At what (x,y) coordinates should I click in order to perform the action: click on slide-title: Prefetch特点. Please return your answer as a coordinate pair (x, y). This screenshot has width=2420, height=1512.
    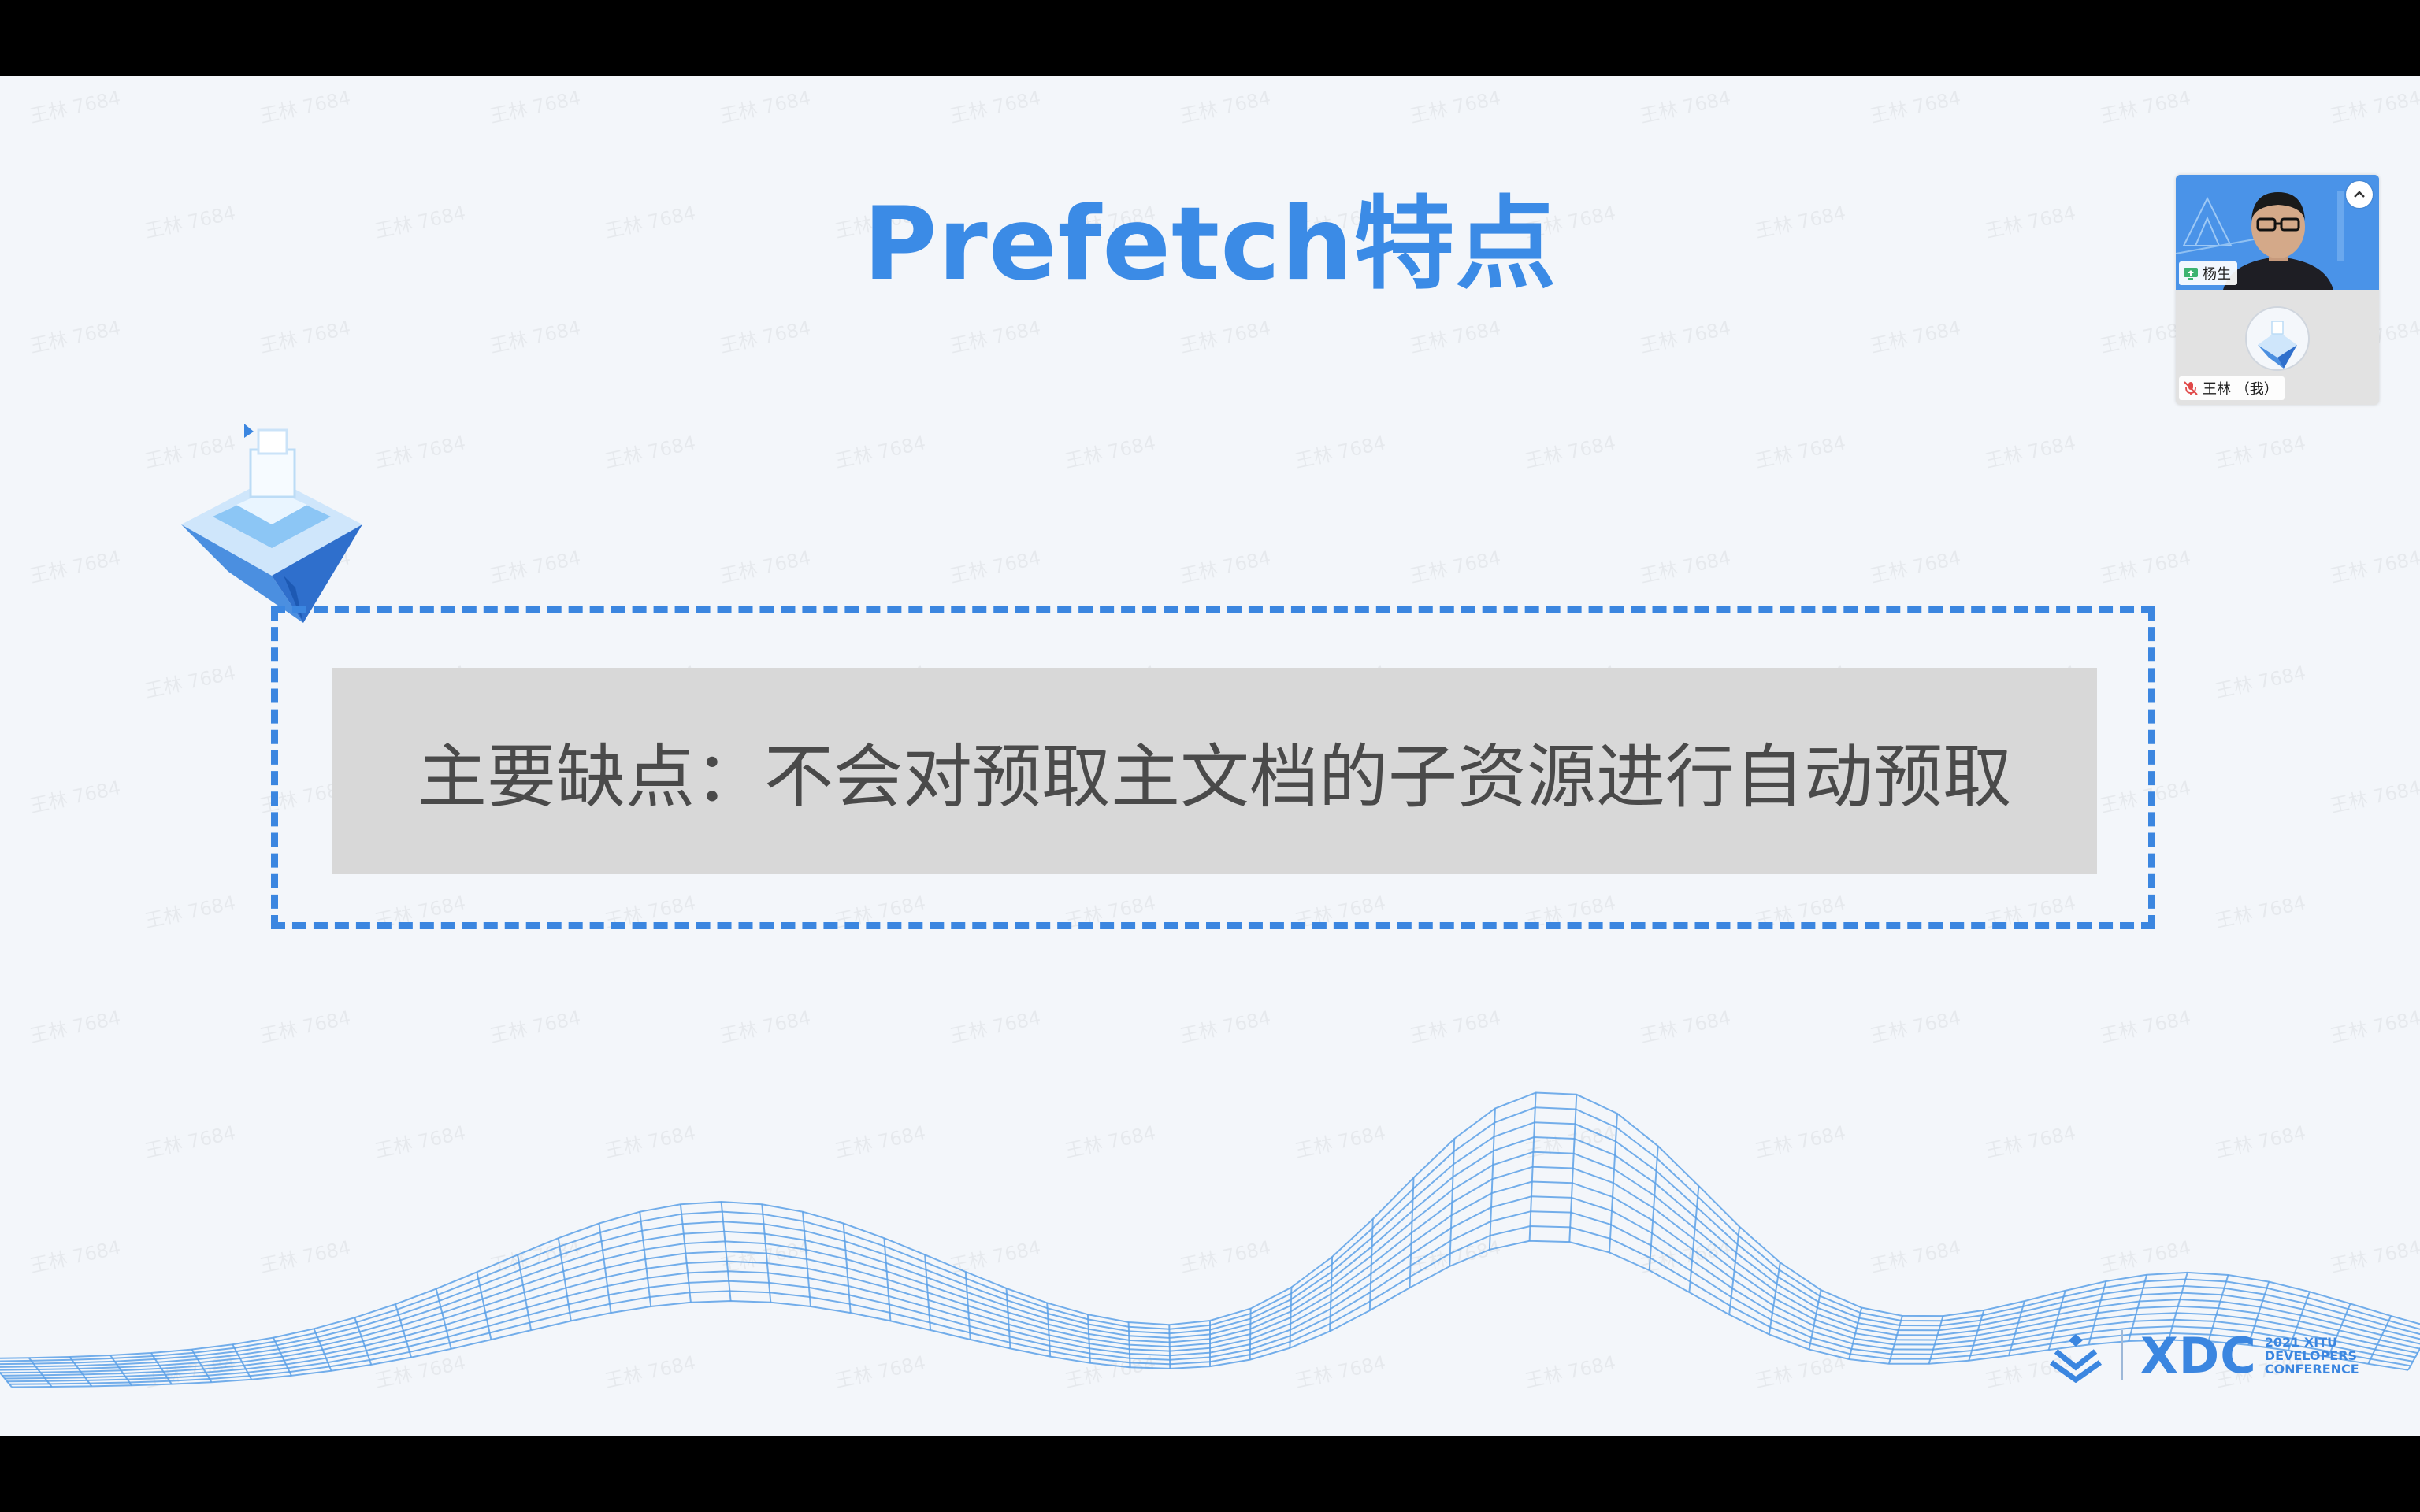
    Looking at the image, I should click on (1210, 244).